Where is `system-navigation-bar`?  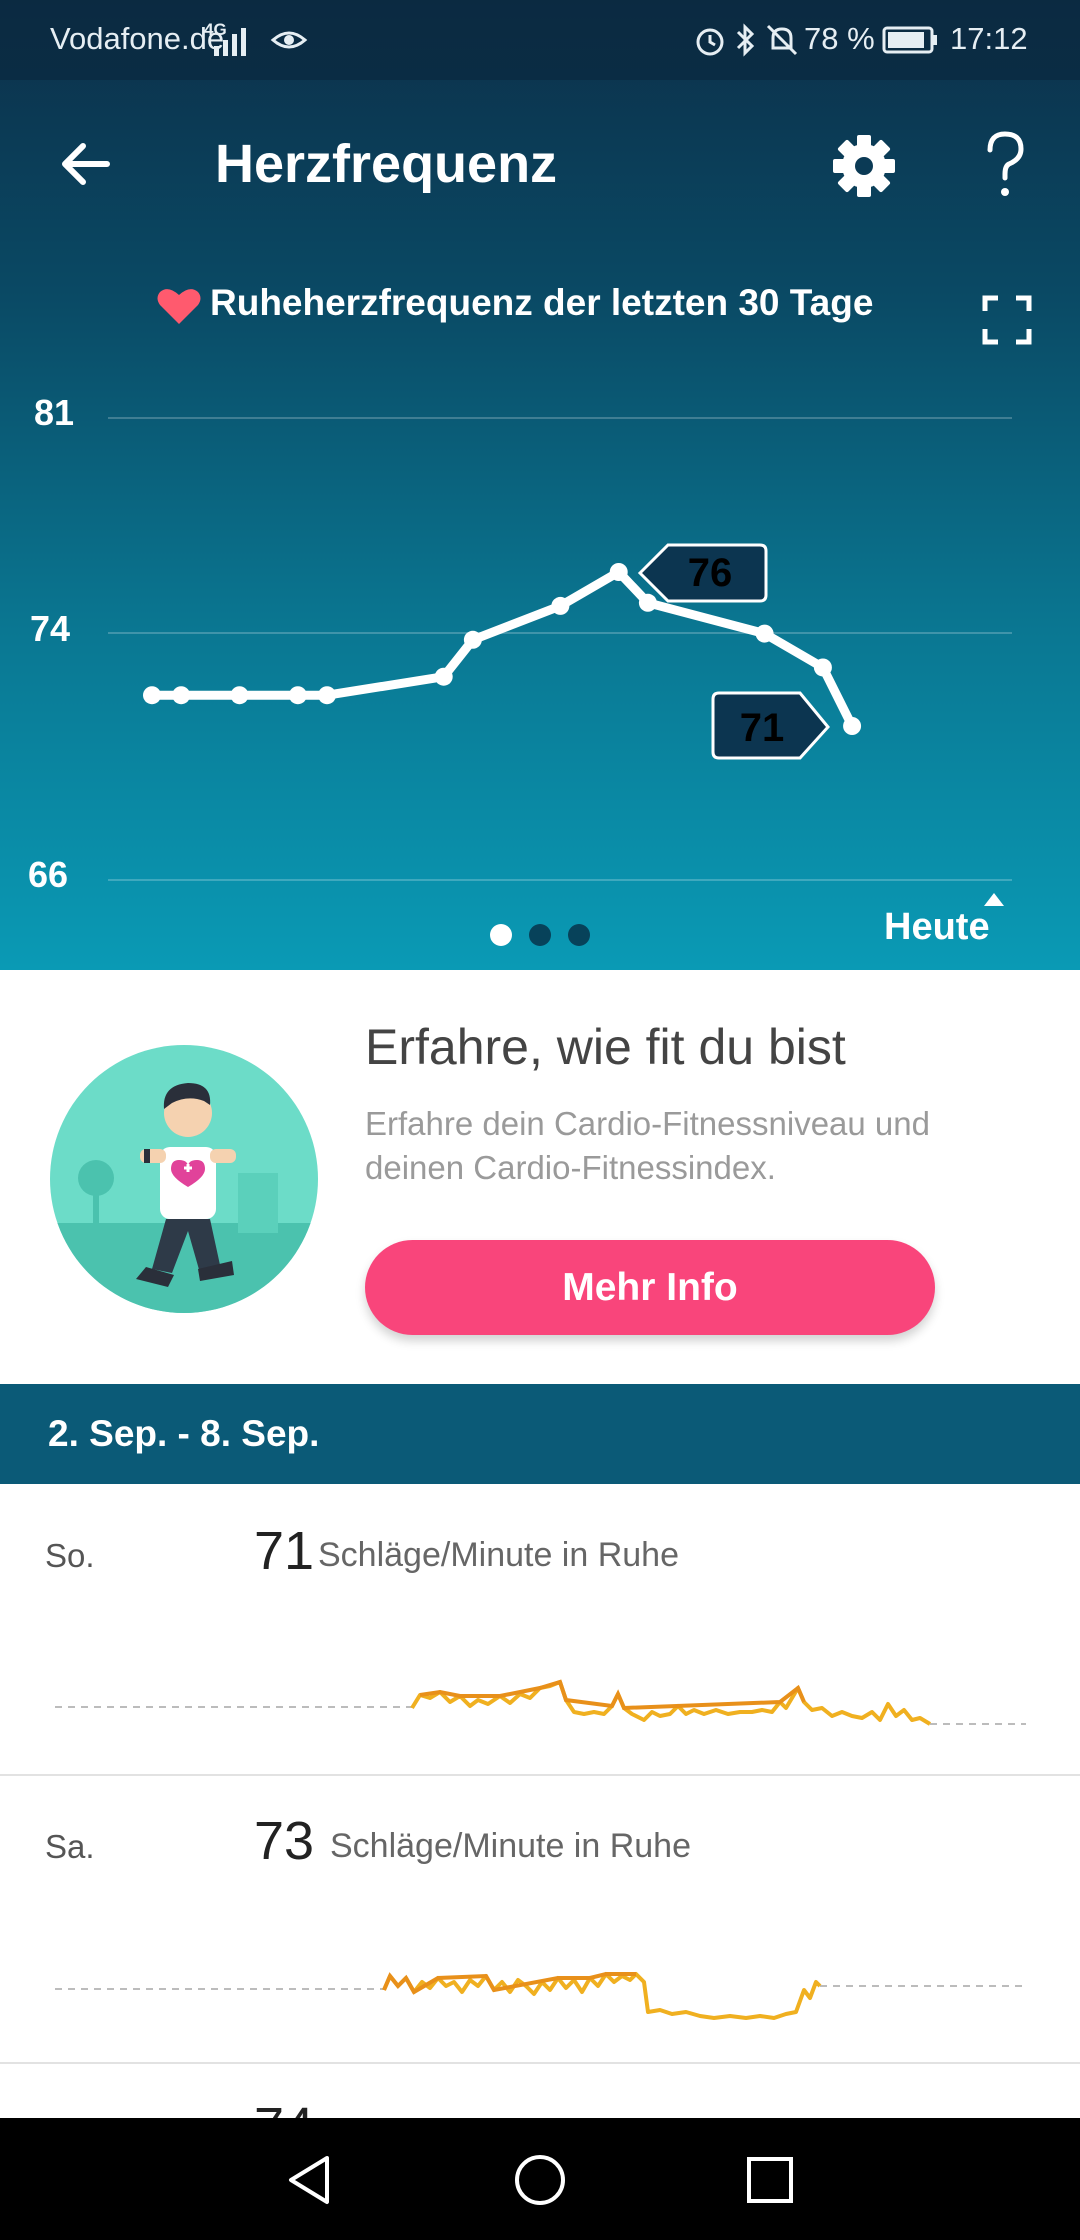
system-navigation-bar is located at coordinates (540, 2179).